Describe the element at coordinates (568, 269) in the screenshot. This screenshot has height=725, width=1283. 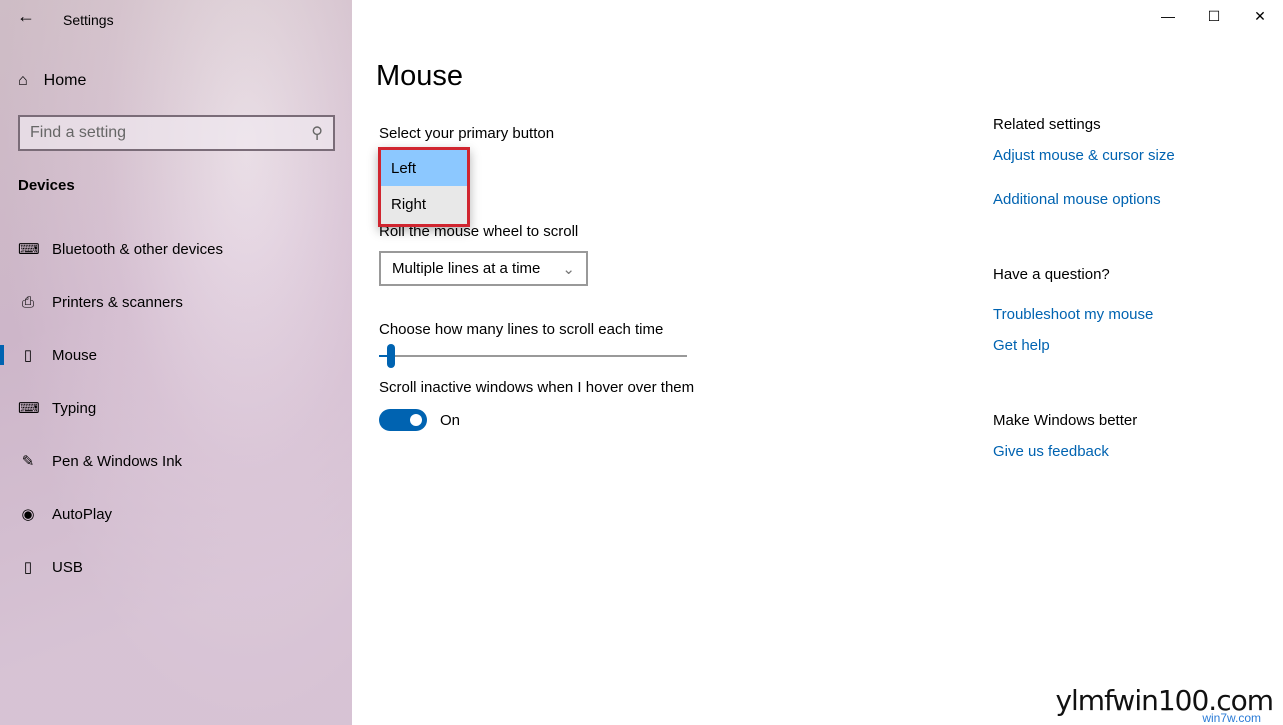
I see `chevron-down-icon: ⌄` at that location.